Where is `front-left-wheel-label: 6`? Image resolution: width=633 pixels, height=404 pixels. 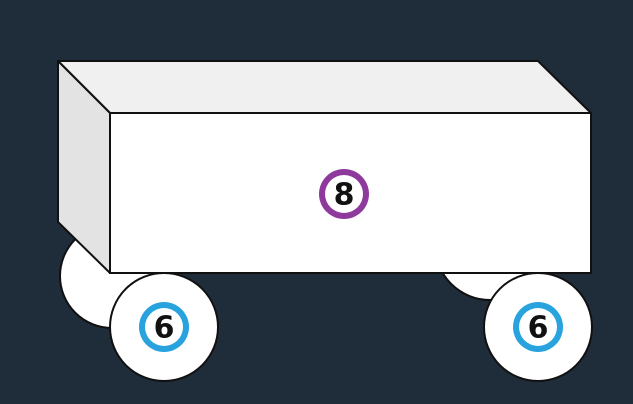
front-left-wheel-label: 6 is located at coordinates (164, 328).